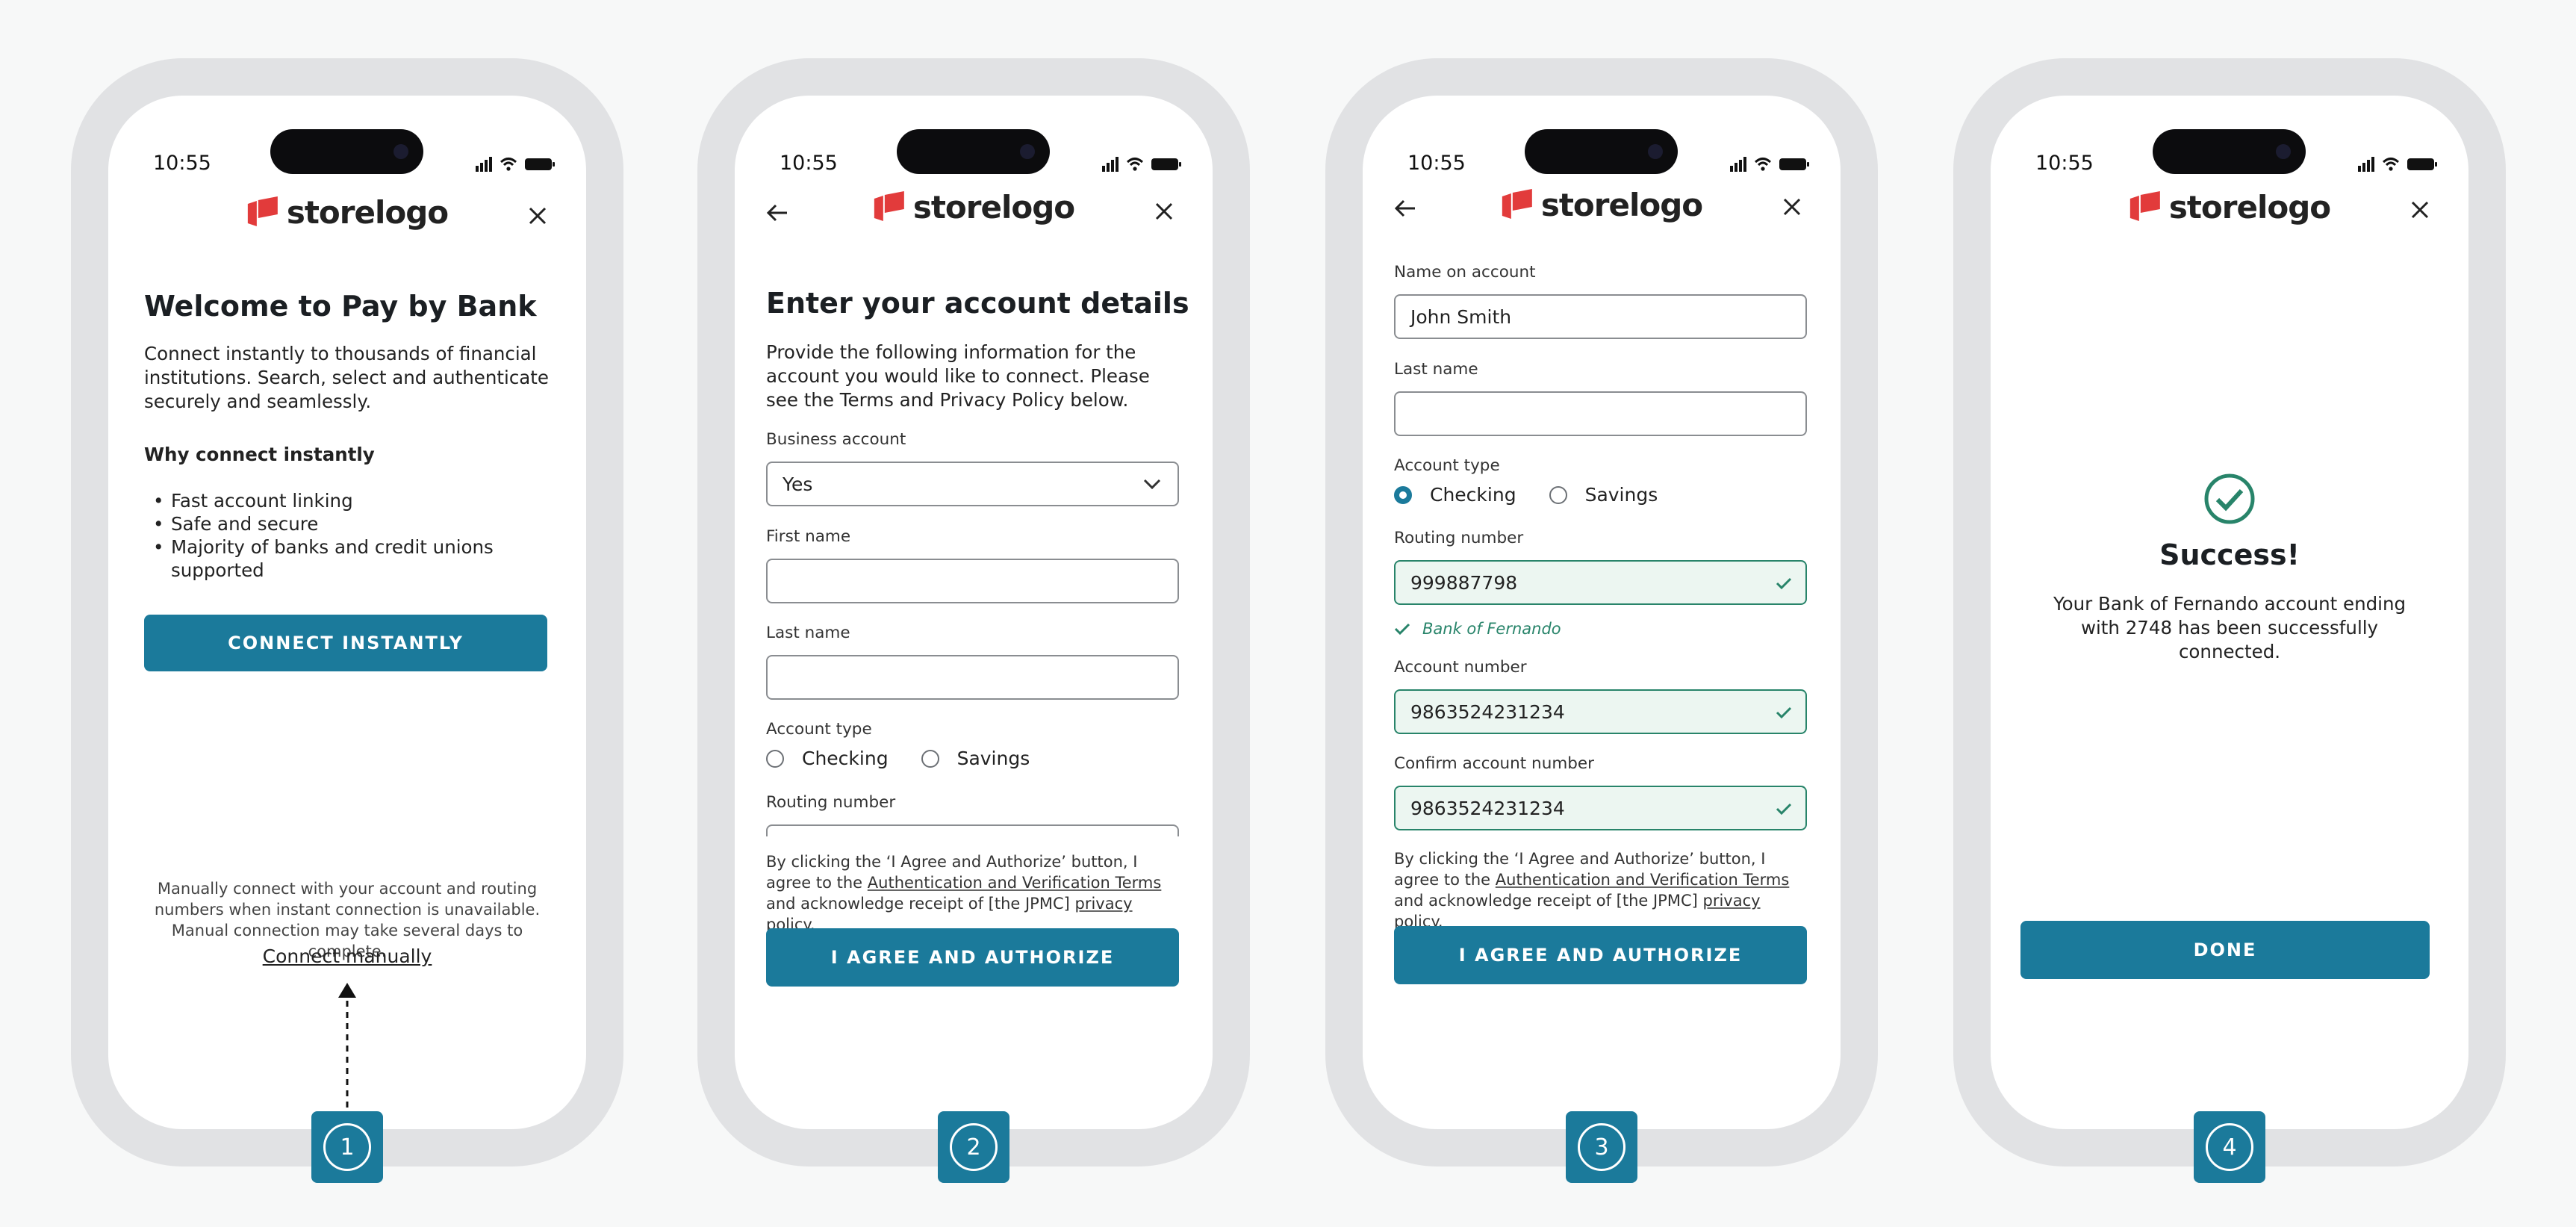 The height and width of the screenshot is (1227, 2576). Describe the element at coordinates (347, 500) in the screenshot. I see `list-item: Fast account linking` at that location.